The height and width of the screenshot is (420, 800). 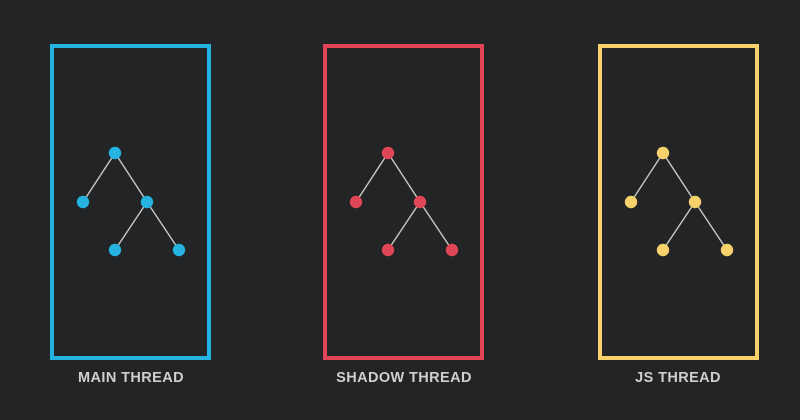 I want to click on js-tree-node-right-right, so click(x=727, y=250).